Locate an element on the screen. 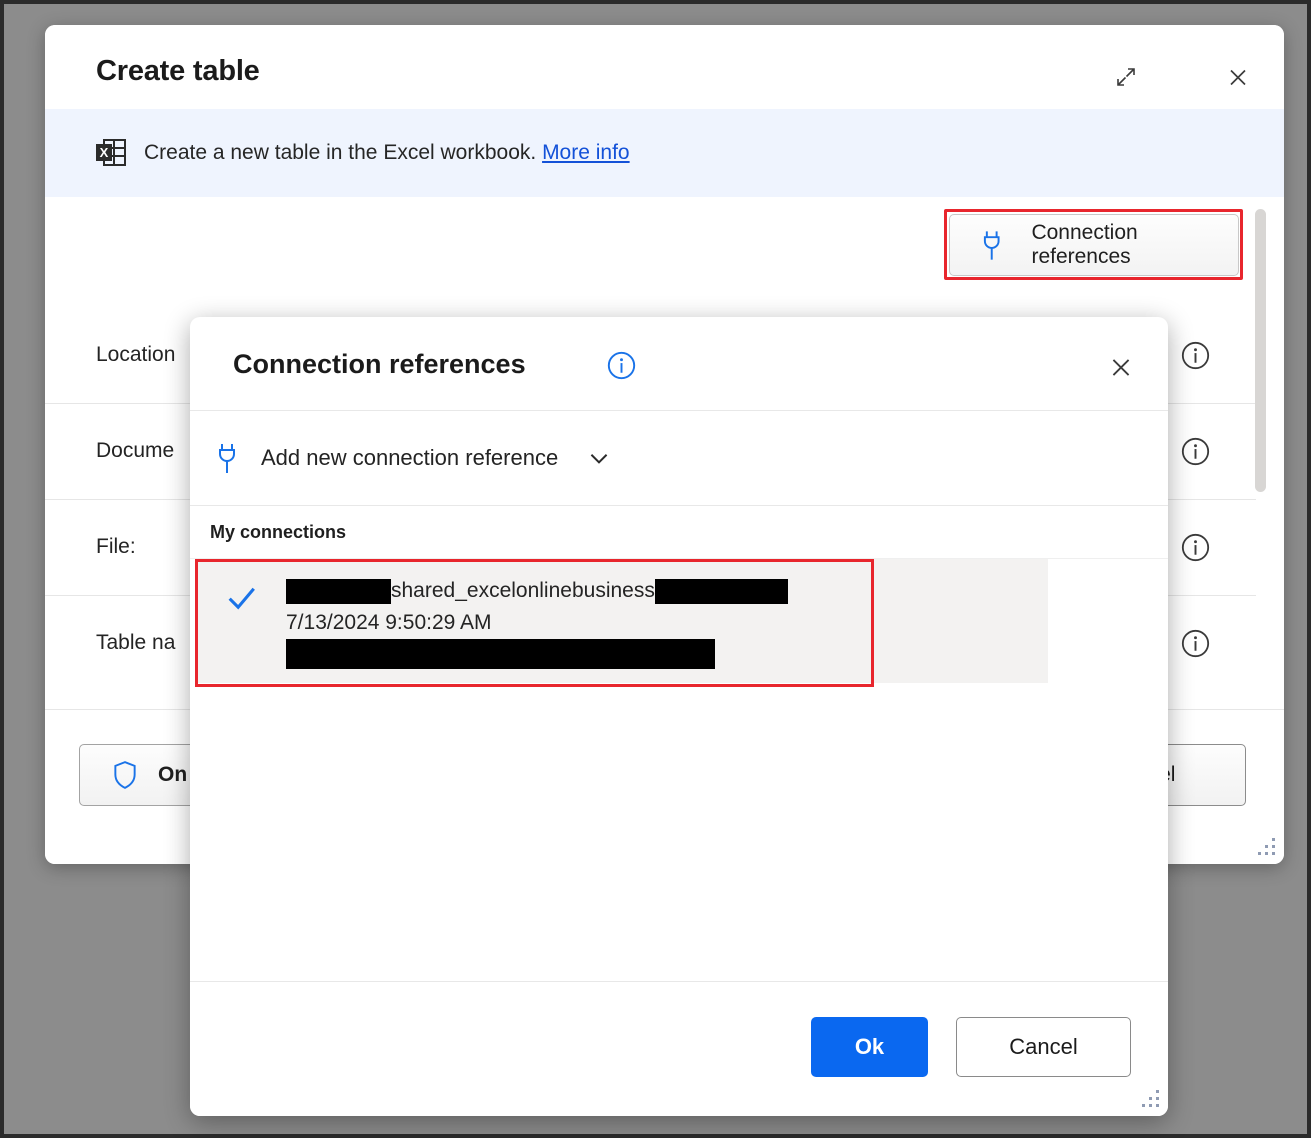 Image resolution: width=1311 pixels, height=1138 pixels. connection-name-line: shared_excelonlinebusiness is located at coordinates (537, 591).